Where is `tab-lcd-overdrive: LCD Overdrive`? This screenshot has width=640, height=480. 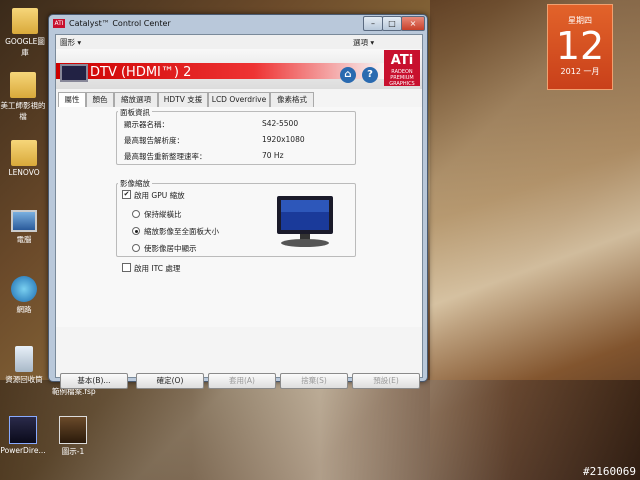 tab-lcd-overdrive: LCD Overdrive is located at coordinates (239, 99).